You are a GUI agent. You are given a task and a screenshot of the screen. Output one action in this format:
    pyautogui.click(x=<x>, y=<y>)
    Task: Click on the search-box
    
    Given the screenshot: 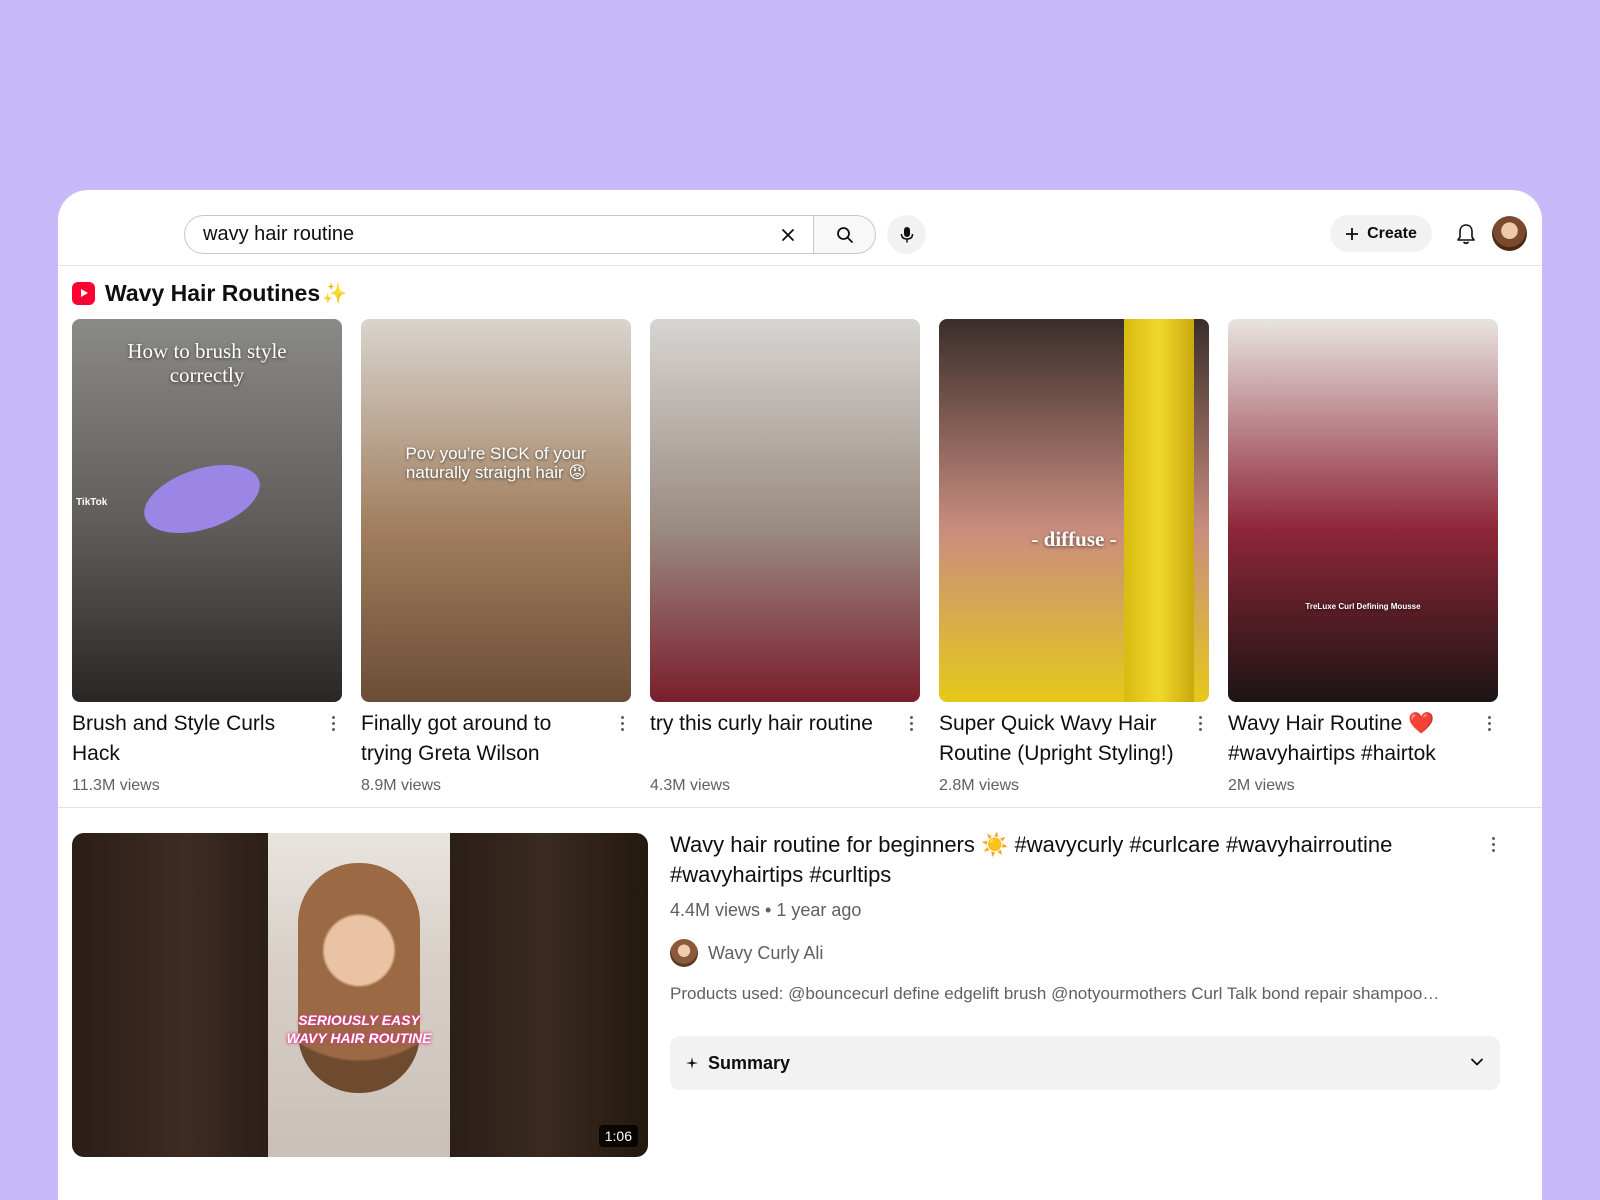 What is the action you would take?
    pyautogui.click(x=498, y=234)
    